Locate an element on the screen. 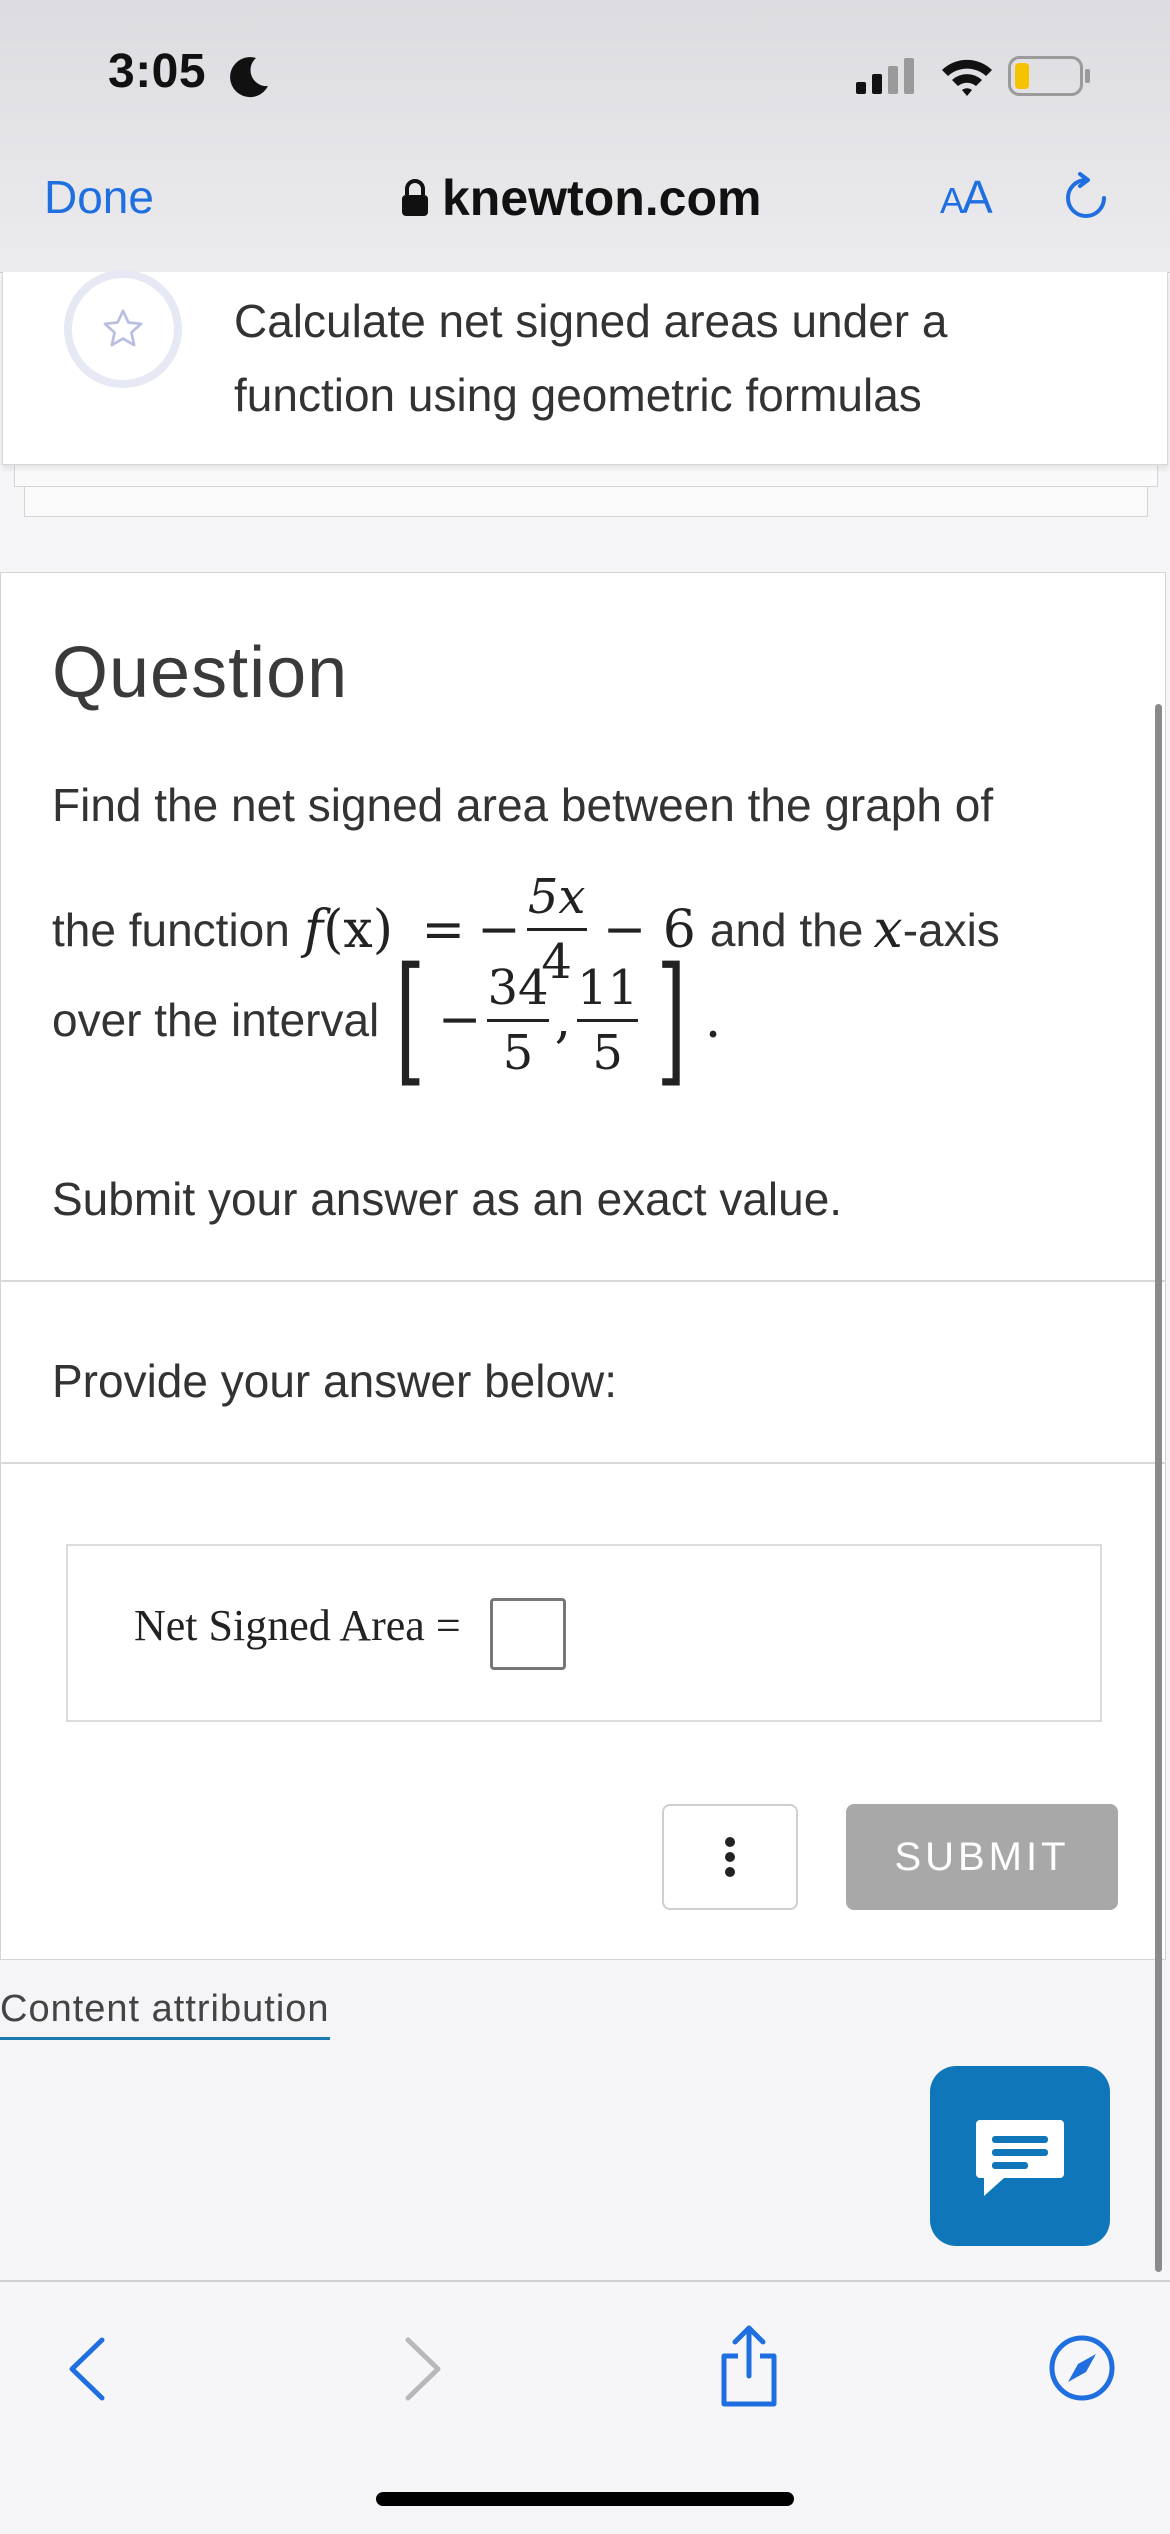  wifi-icon is located at coordinates (967, 77).